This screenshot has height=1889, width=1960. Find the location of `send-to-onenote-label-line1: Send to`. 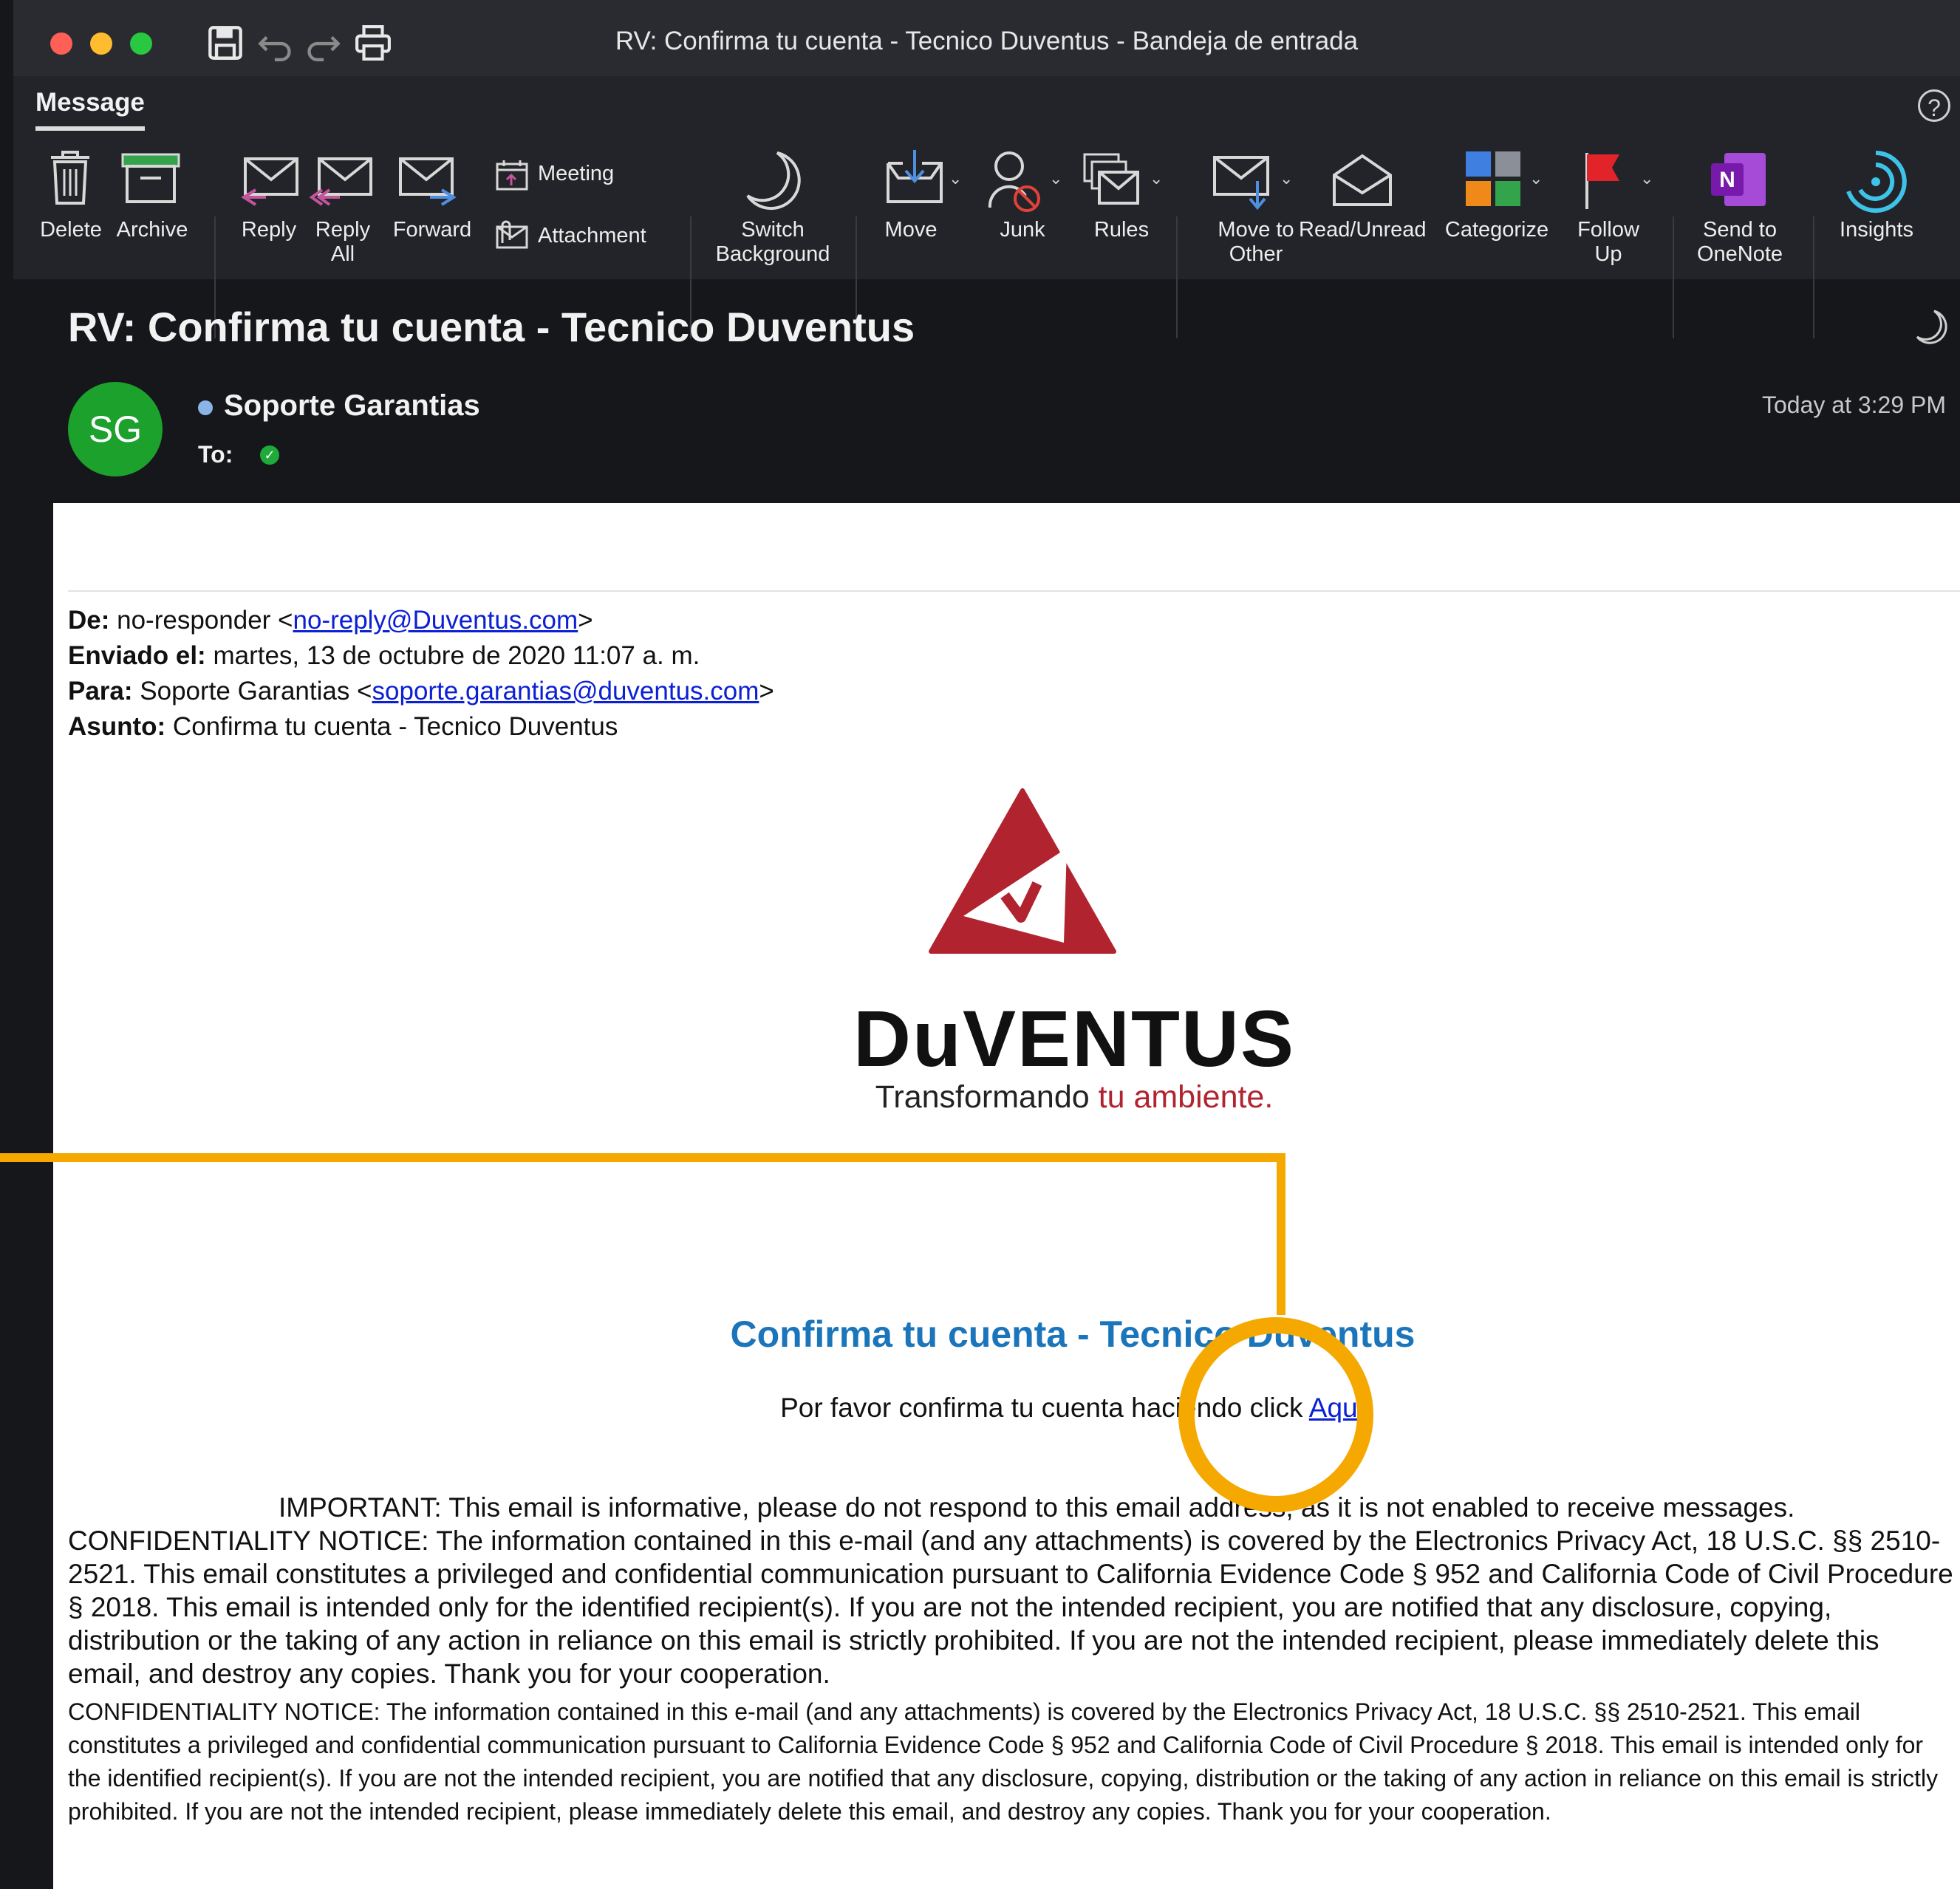

send-to-onenote-label-line1: Send to is located at coordinates (1740, 230).